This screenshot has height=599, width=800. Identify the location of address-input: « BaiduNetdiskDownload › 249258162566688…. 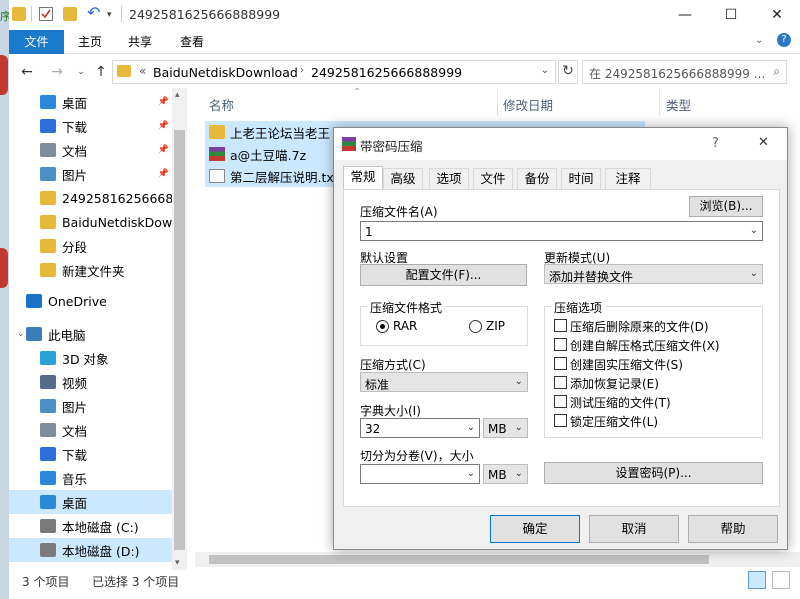
(334, 72).